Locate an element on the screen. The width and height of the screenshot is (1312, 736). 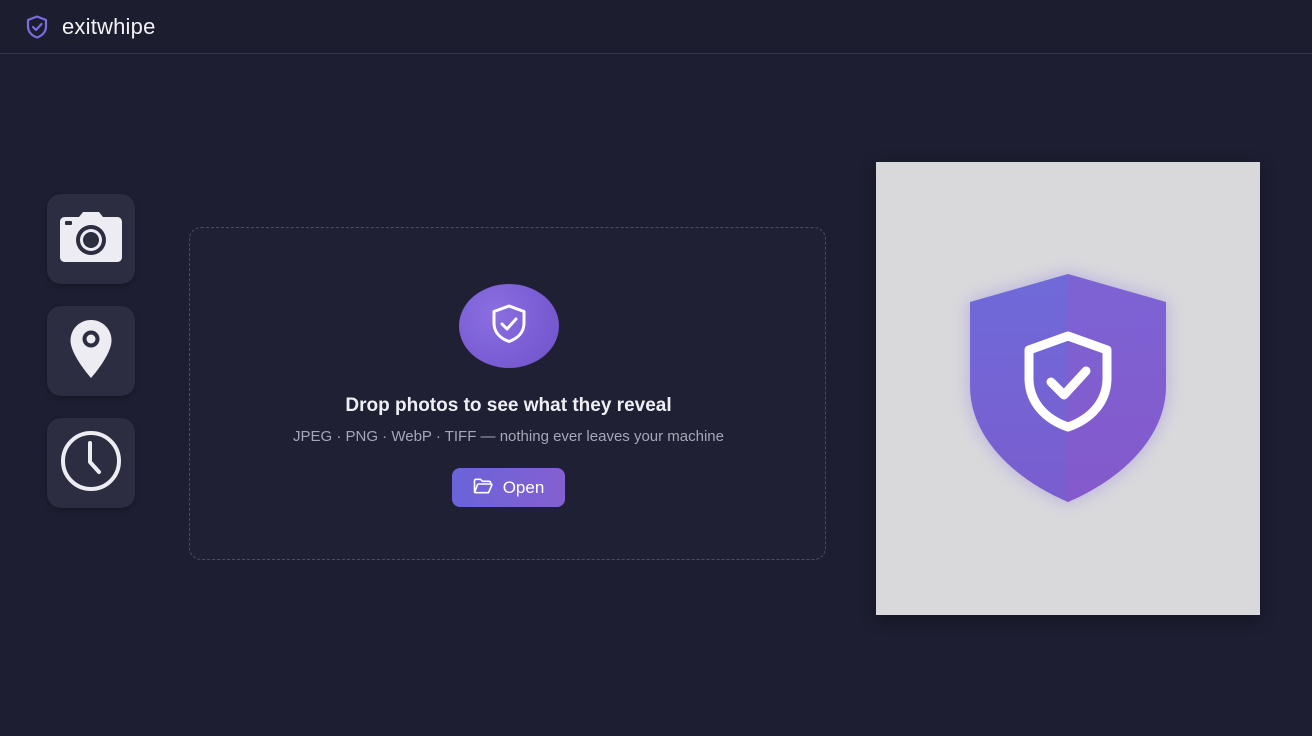
folder-open-icon is located at coordinates (483, 487).